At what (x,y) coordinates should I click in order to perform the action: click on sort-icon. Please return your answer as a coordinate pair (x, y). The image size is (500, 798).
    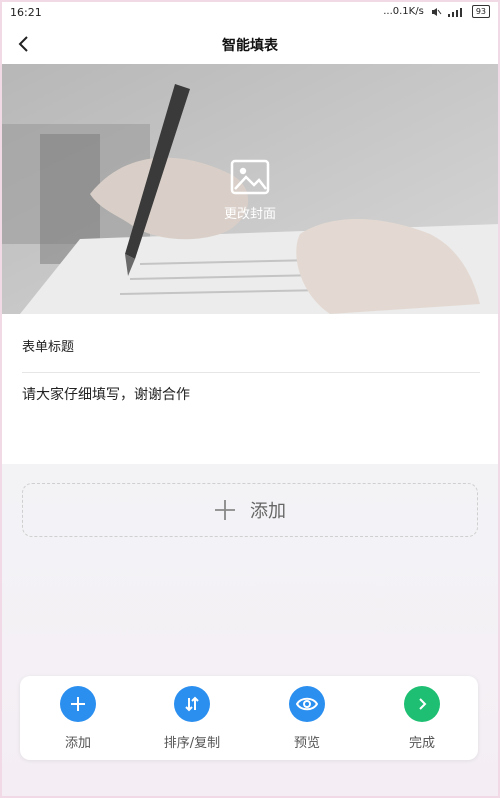
    Looking at the image, I should click on (192, 704).